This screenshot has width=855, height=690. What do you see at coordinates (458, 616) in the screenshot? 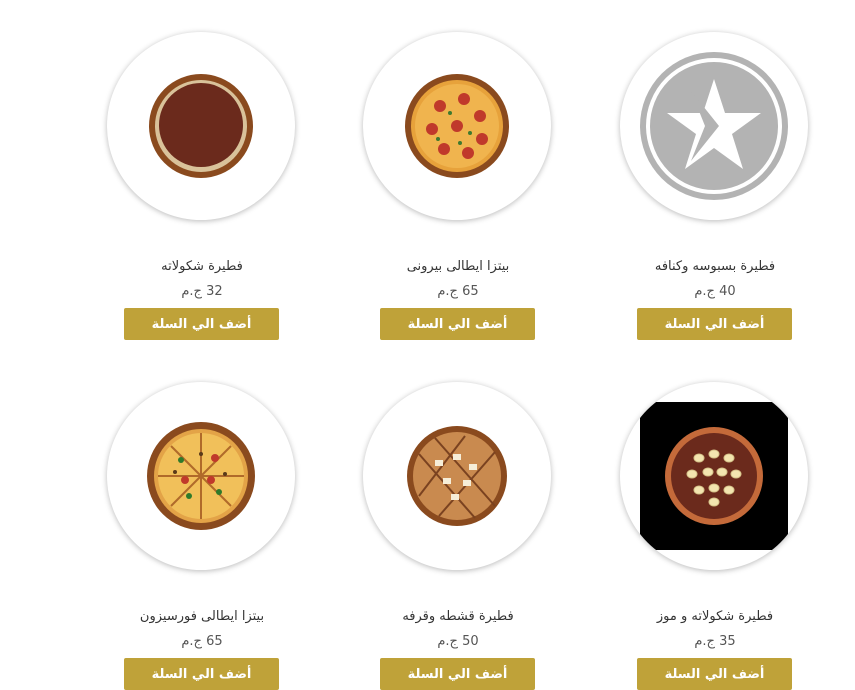
I see `product-name: فطيرة قشطه وقرفه` at bounding box center [458, 616].